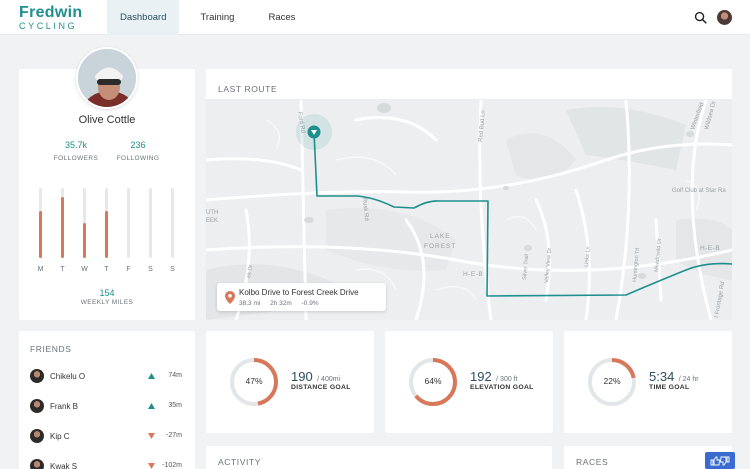 The image size is (750, 469). I want to click on thumbs-feedback-icon, so click(720, 460).